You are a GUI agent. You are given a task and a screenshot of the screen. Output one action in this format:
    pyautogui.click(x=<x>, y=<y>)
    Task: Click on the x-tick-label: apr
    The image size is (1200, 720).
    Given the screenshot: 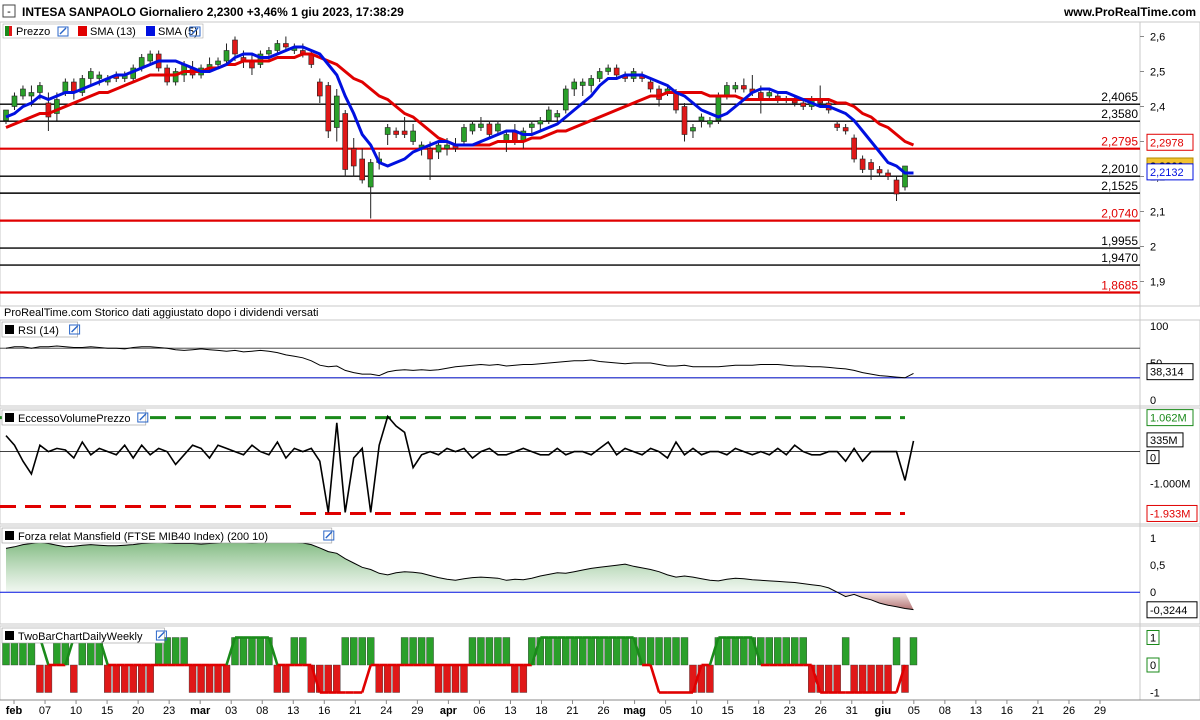 What is the action you would take?
    pyautogui.click(x=449, y=711)
    